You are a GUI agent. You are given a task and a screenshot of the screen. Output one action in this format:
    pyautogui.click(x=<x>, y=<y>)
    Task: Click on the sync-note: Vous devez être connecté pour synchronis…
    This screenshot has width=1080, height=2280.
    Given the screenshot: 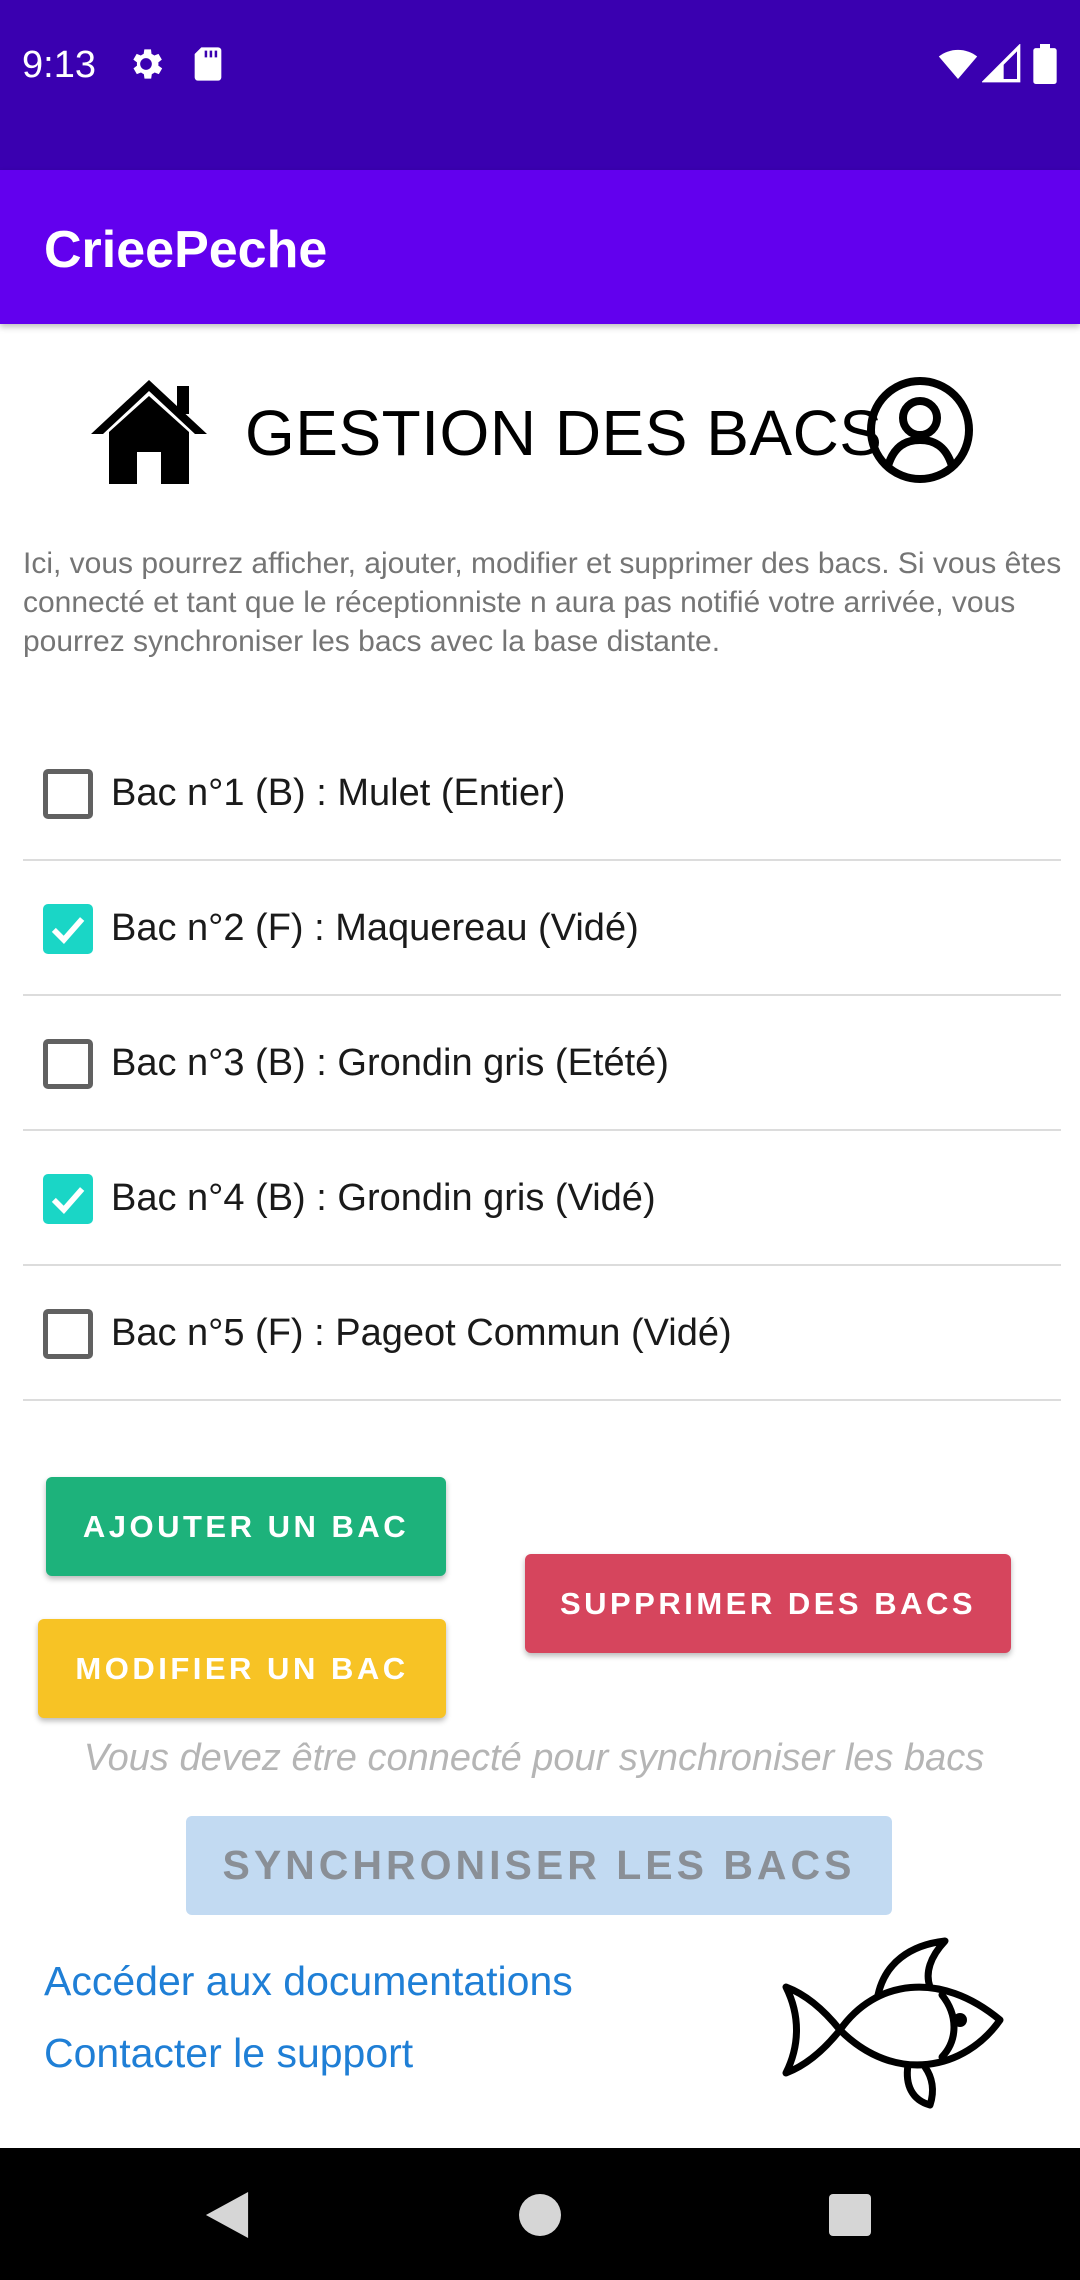 What is the action you would take?
    pyautogui.click(x=534, y=1758)
    